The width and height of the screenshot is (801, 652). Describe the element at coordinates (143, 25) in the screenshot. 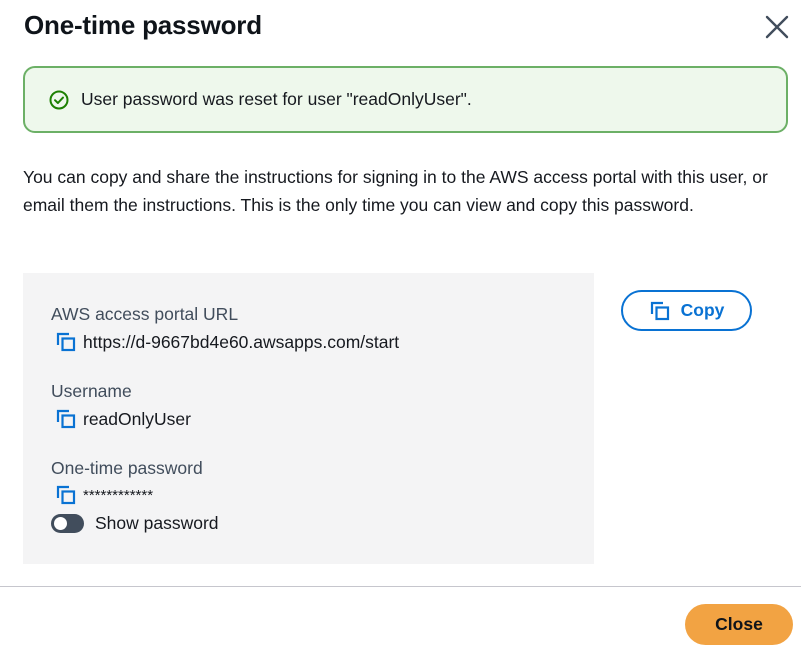

I see `dialog-title: One-time password` at that location.